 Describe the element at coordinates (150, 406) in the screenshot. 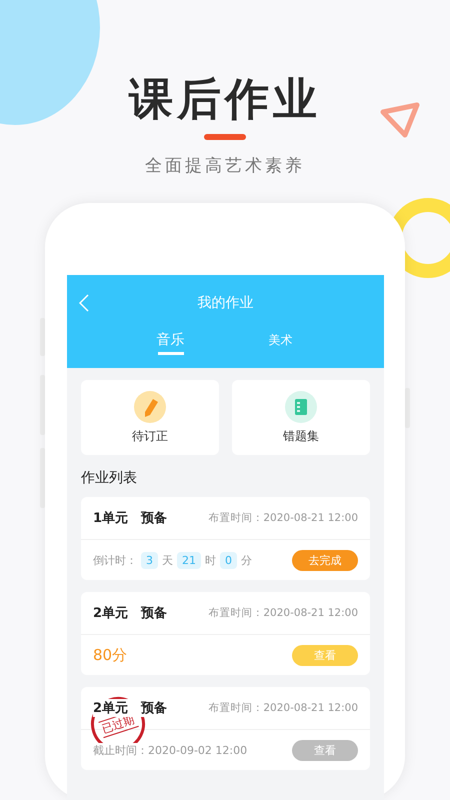

I see `pencil-icon` at that location.